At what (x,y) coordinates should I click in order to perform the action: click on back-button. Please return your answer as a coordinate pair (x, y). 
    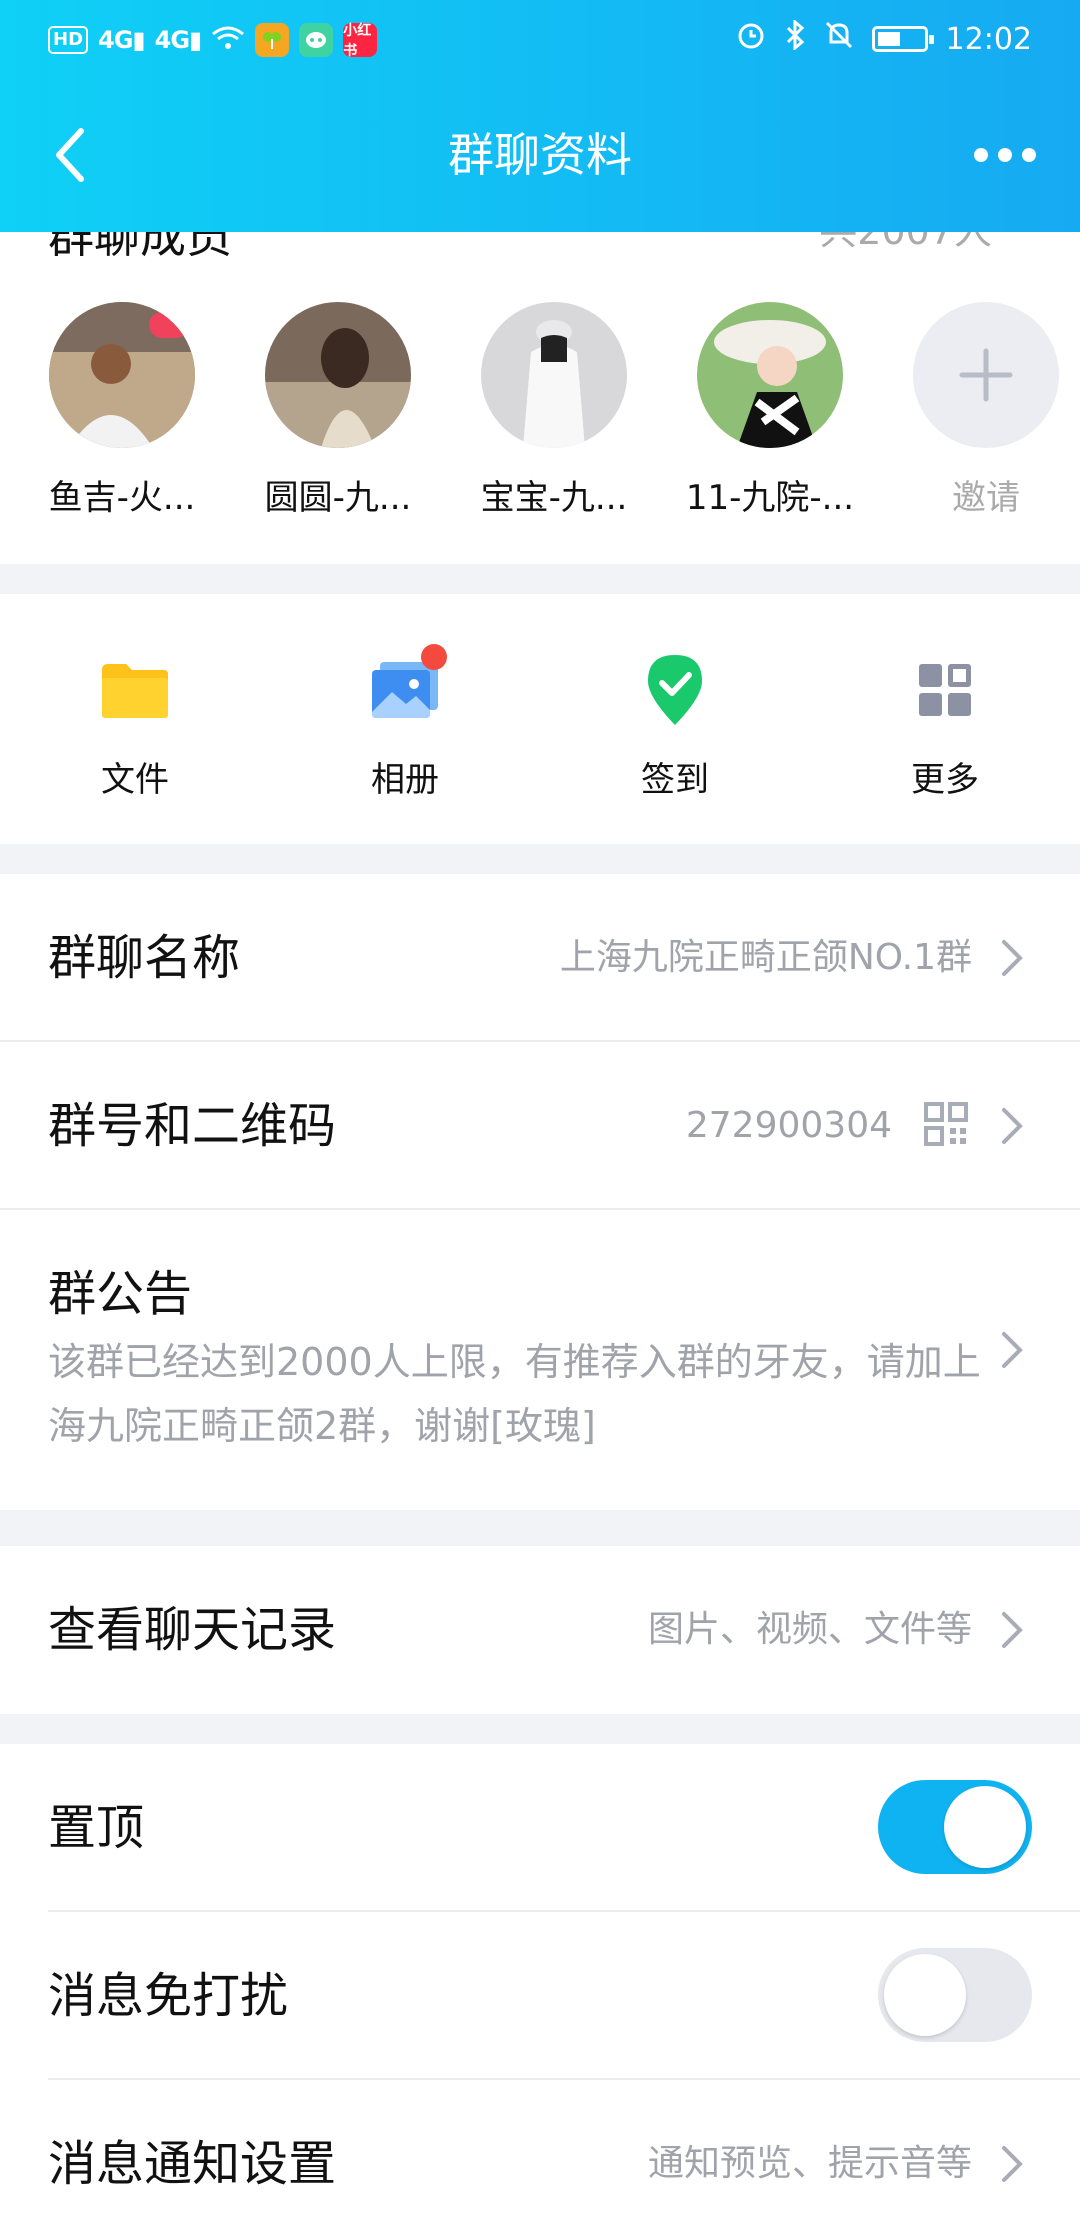
    Looking at the image, I should click on (70, 155).